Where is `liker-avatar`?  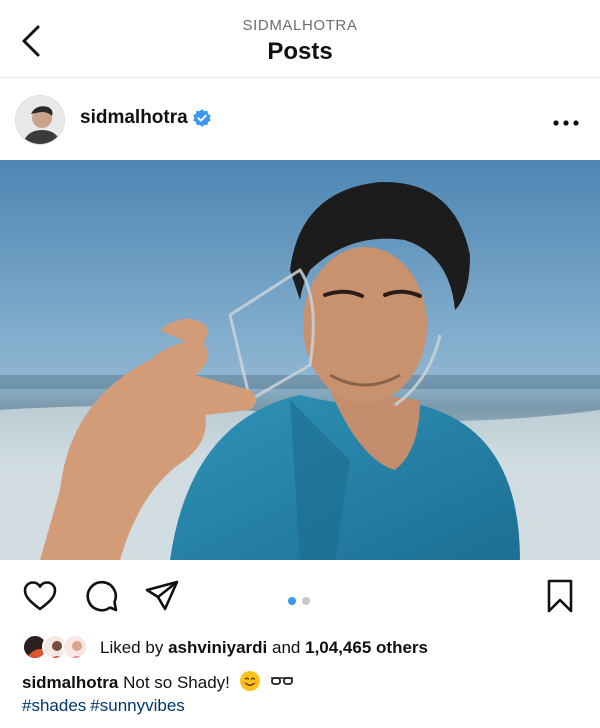 liker-avatar is located at coordinates (75, 647).